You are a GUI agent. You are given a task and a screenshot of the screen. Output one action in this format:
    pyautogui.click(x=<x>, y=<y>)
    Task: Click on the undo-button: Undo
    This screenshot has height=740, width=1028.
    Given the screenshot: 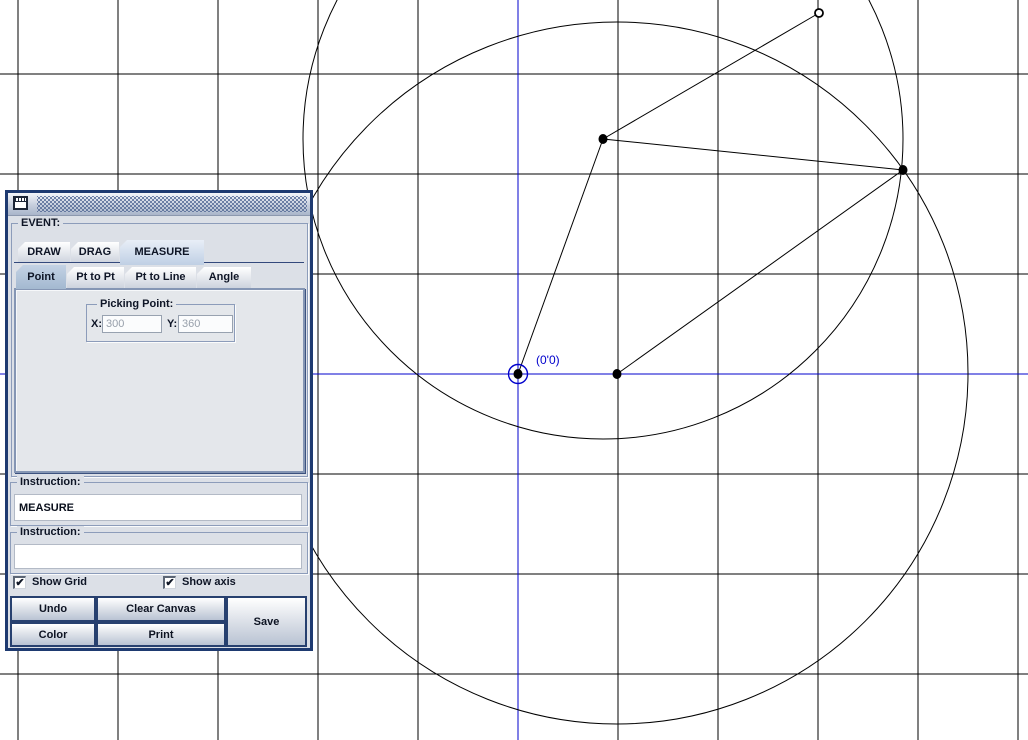 What is the action you would take?
    pyautogui.click(x=53, y=609)
    